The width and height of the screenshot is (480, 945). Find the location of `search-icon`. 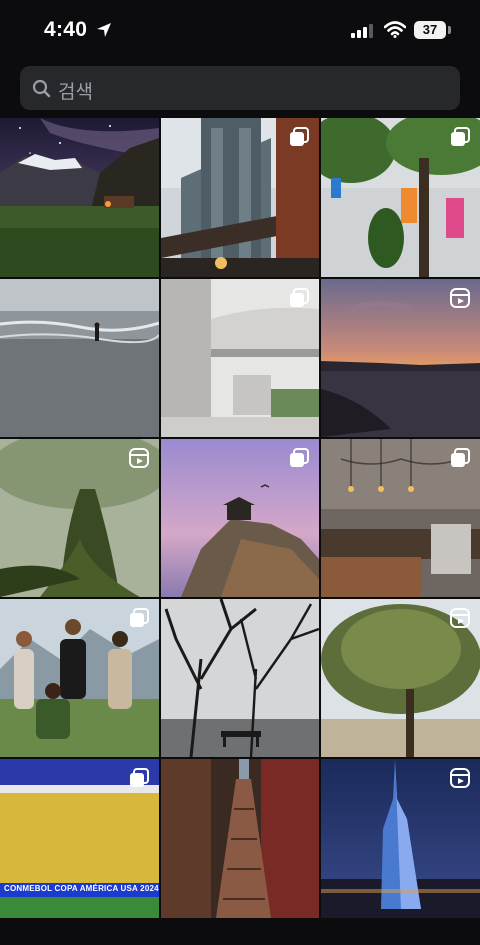

search-icon is located at coordinates (41, 88).